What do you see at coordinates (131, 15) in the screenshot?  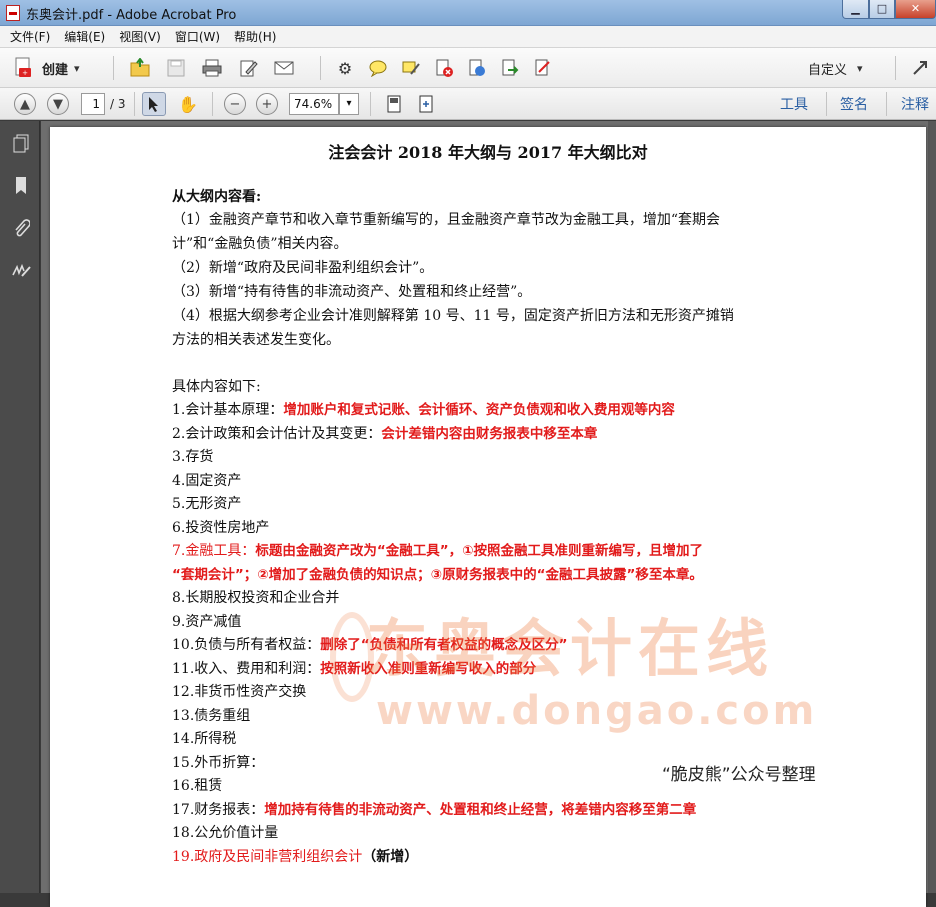 I see `window-title: 东奥会计.pdf - Adobe Acrobat Pro` at bounding box center [131, 15].